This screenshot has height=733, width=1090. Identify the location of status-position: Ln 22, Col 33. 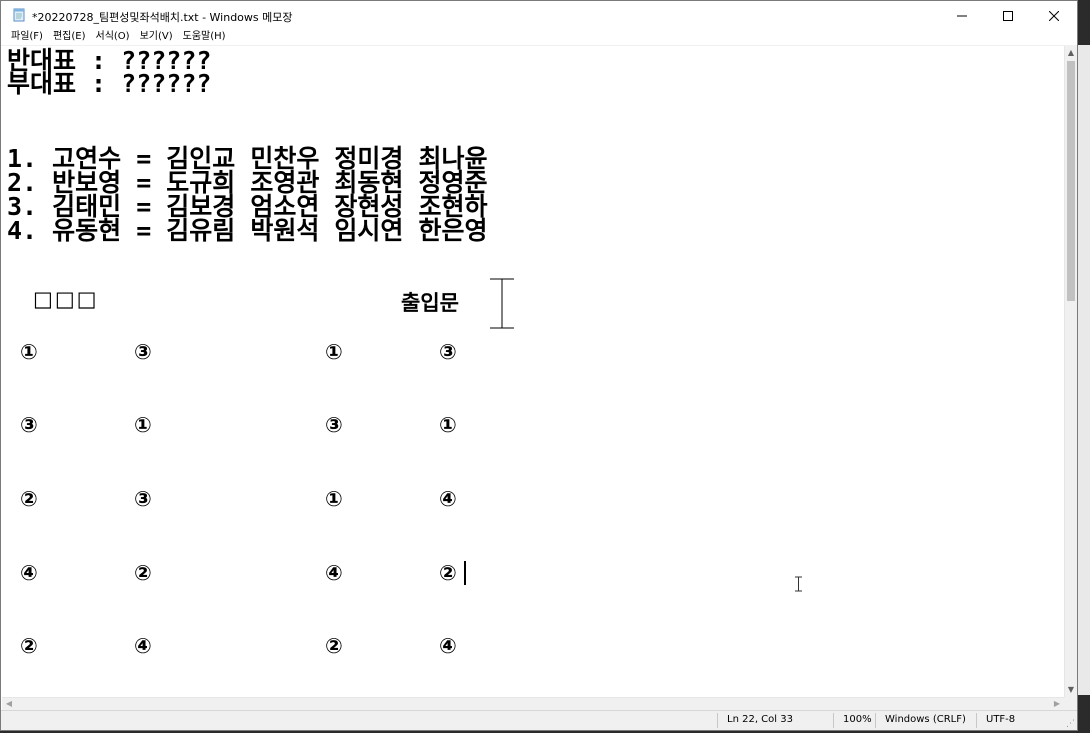
(760, 719).